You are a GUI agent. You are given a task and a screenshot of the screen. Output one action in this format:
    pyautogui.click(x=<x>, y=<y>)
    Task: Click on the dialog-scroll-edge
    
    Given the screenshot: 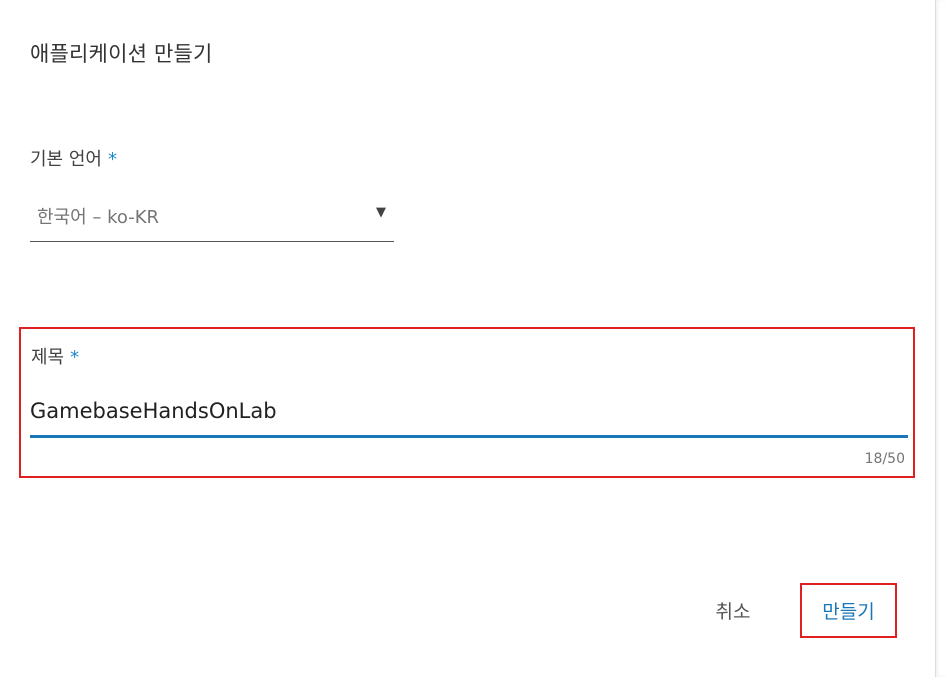 What is the action you would take?
    pyautogui.click(x=940, y=338)
    